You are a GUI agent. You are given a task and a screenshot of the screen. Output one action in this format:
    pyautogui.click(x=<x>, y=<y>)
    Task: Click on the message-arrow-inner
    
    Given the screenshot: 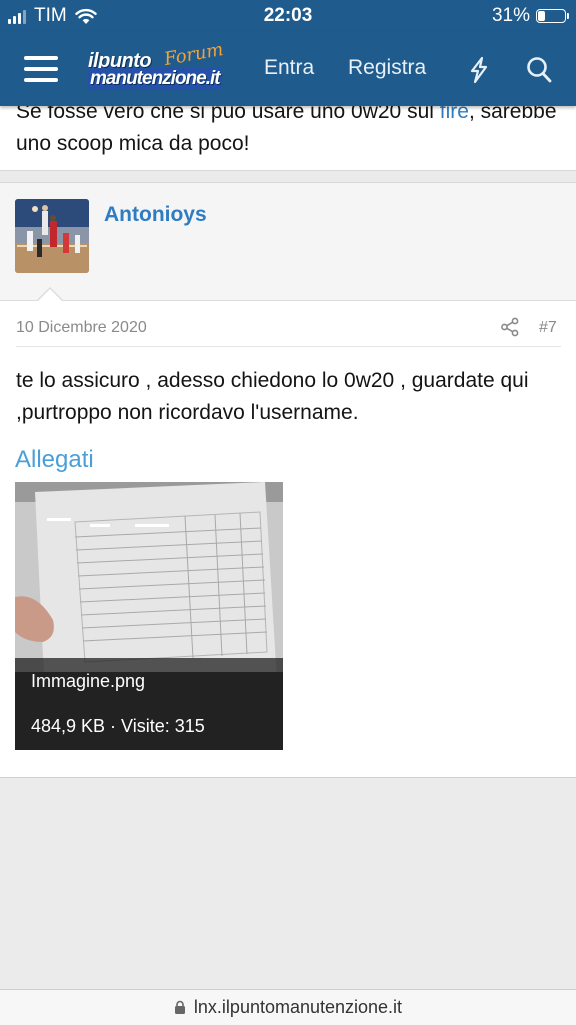 What is the action you would take?
    pyautogui.click(x=50, y=295)
    